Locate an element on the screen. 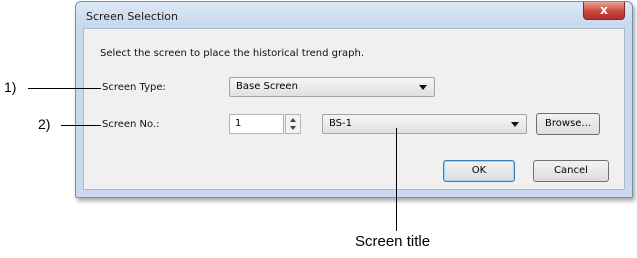 This screenshot has height=258, width=637. screen-no-value: 1 is located at coordinates (238, 123).